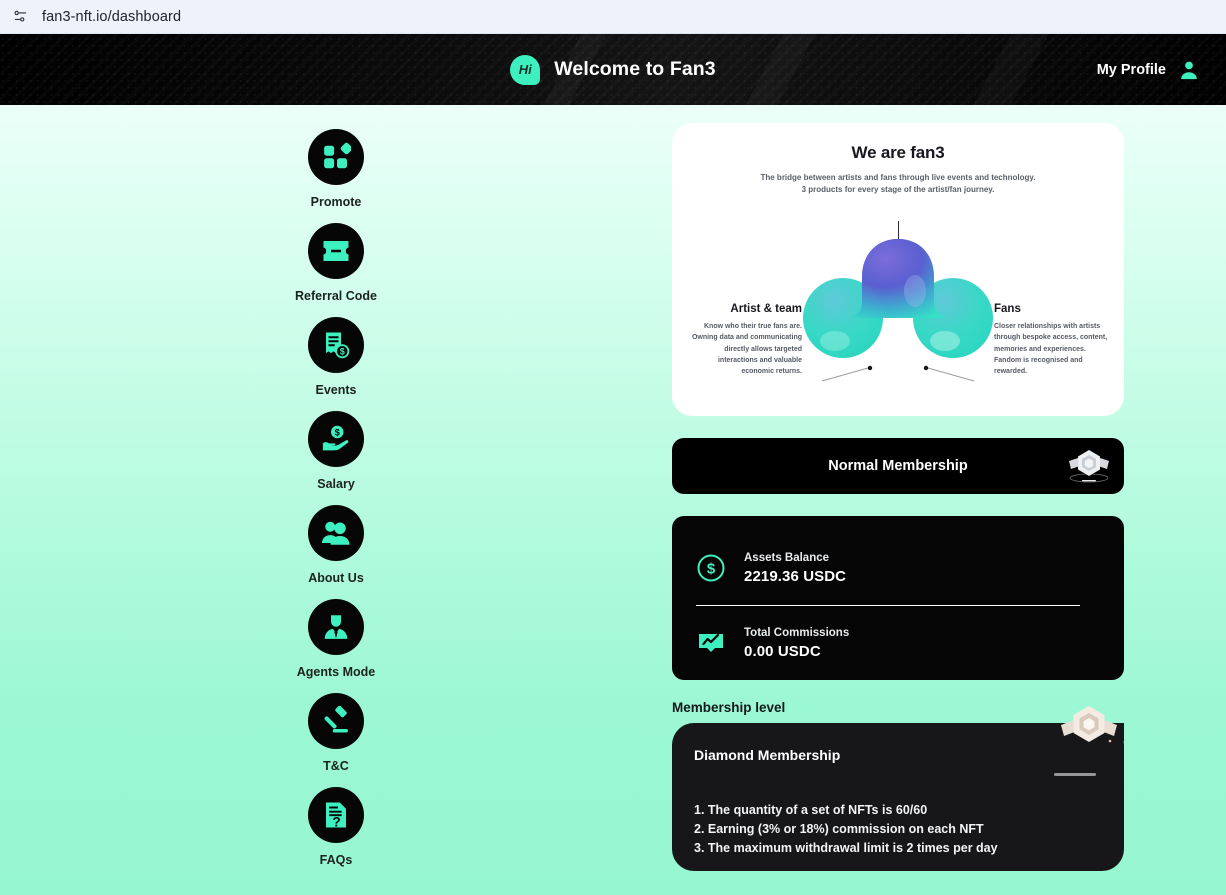 The image size is (1226, 895). Describe the element at coordinates (336, 721) in the screenshot. I see `gavel-icon` at that location.